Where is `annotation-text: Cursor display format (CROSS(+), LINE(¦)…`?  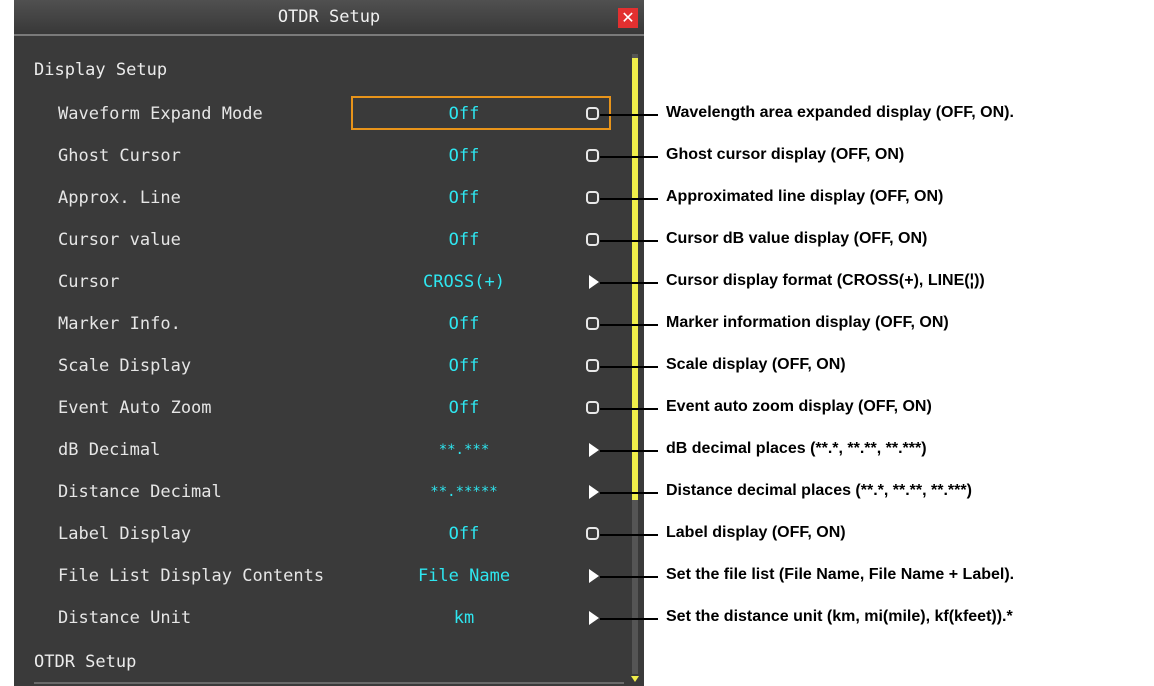 annotation-text: Cursor display format (CROSS(+), LINE(¦)… is located at coordinates (825, 280).